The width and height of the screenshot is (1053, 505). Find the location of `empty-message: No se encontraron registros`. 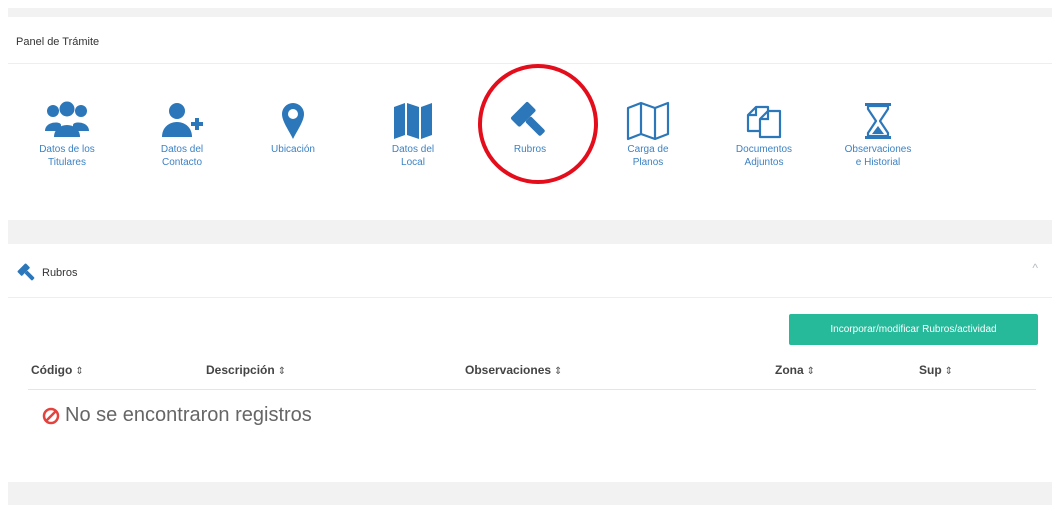

empty-message: No se encontraron registros is located at coordinates (188, 415).